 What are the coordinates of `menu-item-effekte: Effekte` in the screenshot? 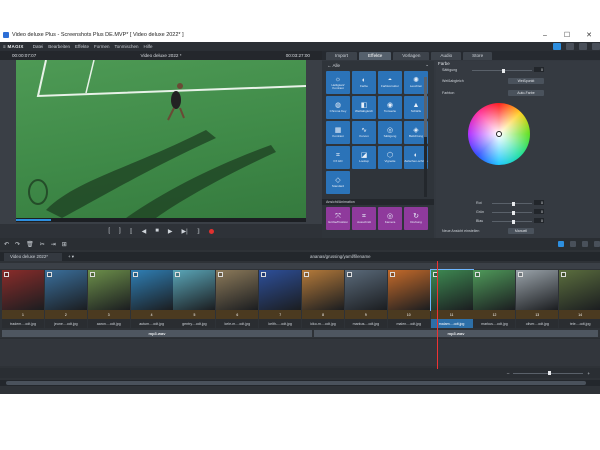 It's located at (82, 46).